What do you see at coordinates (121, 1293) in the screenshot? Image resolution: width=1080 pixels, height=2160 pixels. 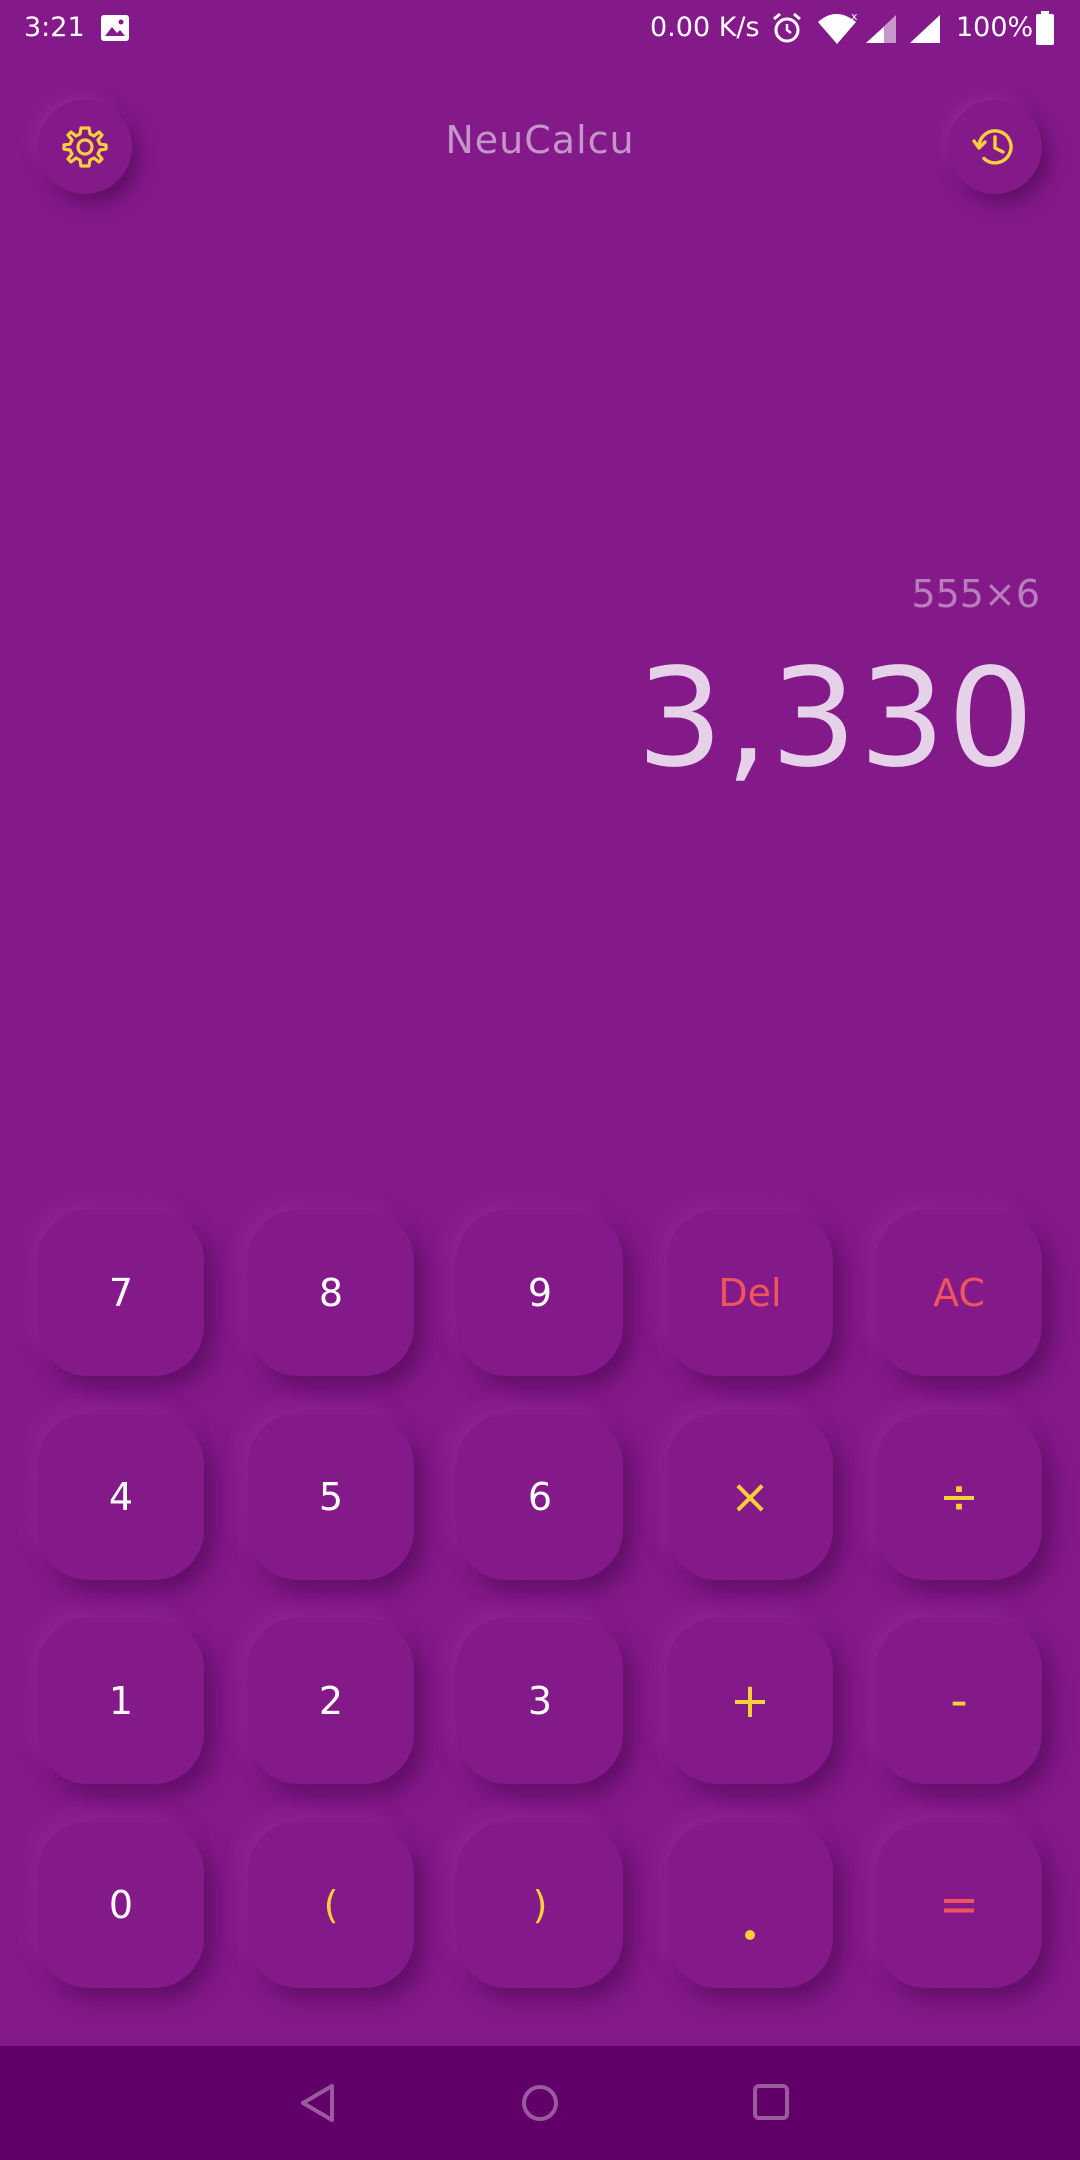 I see `key-7: 7` at bounding box center [121, 1293].